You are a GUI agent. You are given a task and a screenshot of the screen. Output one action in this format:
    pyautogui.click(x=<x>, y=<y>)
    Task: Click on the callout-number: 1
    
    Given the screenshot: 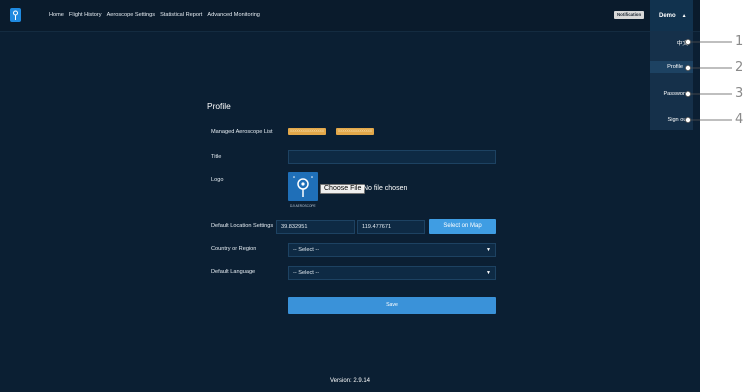 What is the action you would take?
    pyautogui.click(x=739, y=41)
    